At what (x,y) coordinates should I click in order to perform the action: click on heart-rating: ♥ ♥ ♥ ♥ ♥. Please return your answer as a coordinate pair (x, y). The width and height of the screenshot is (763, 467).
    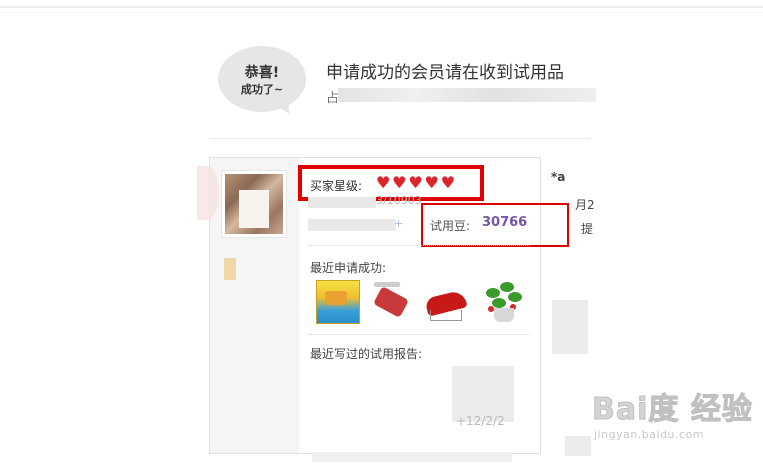
    Looking at the image, I should click on (416, 182).